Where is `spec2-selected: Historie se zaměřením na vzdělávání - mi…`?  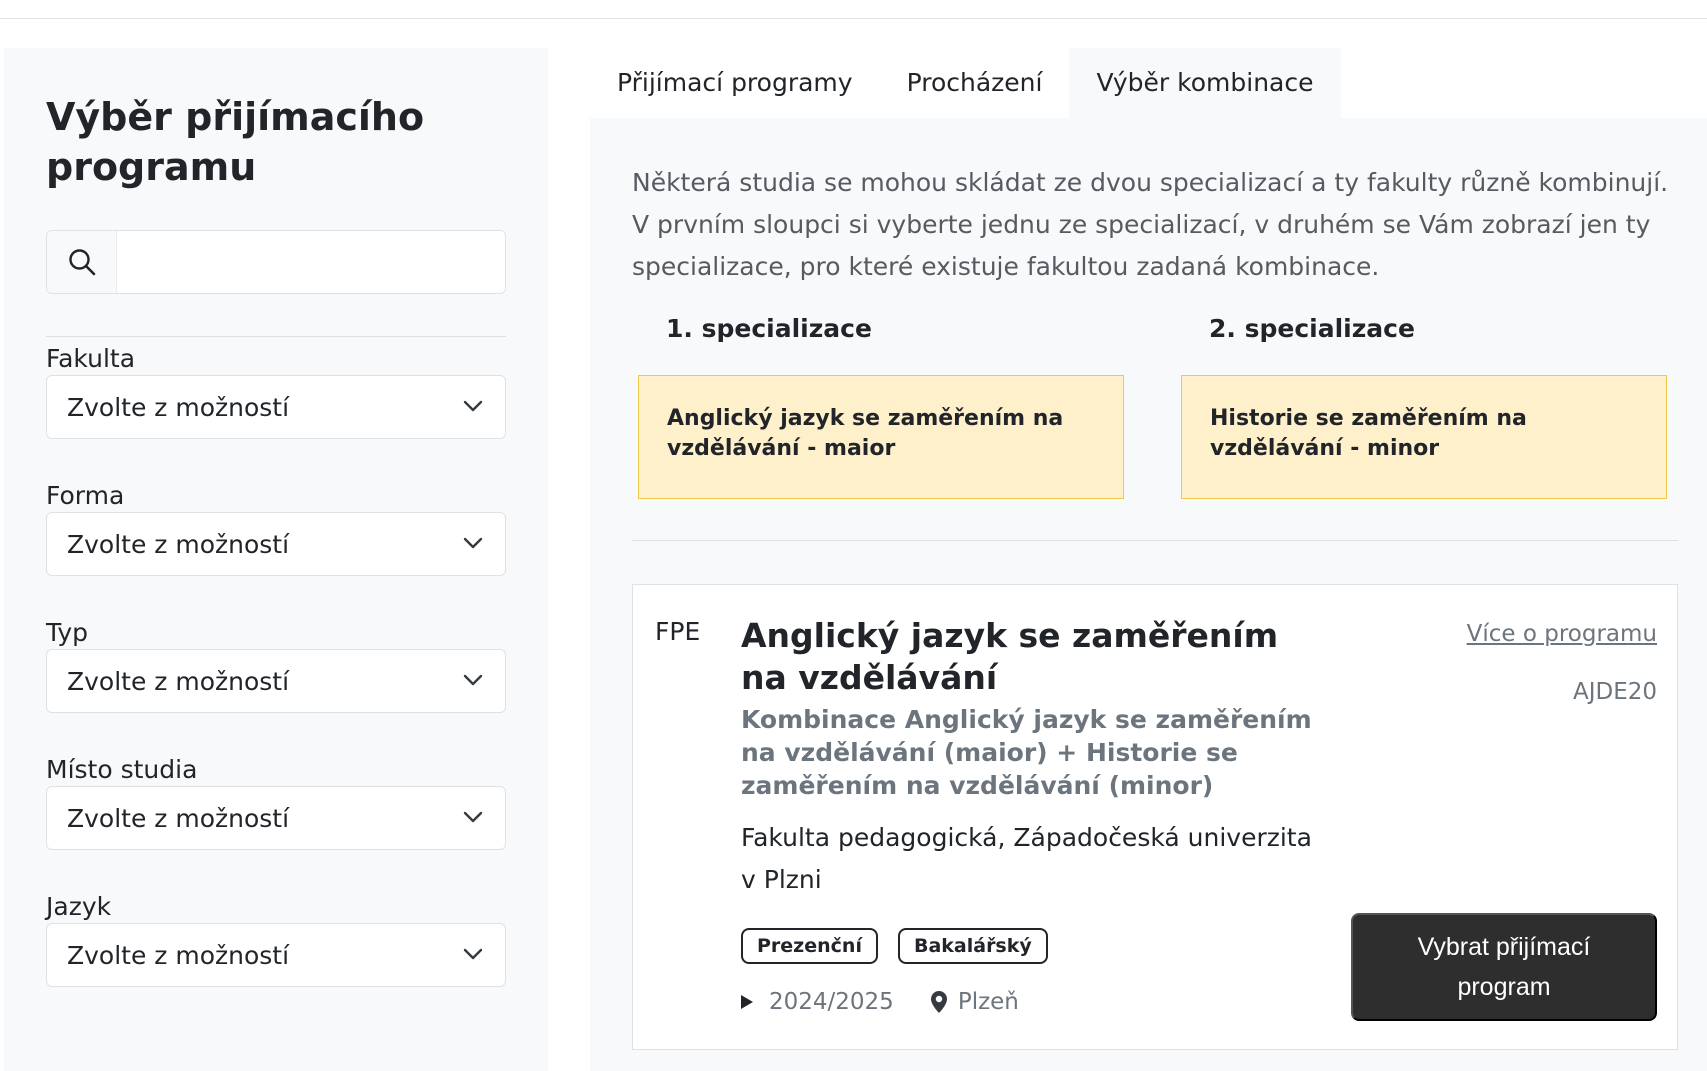 spec2-selected: Historie se zaměřením na vzdělávání - mi… is located at coordinates (1424, 437).